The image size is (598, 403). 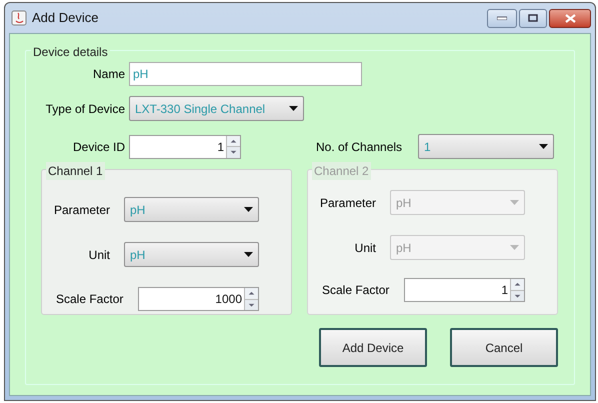 I want to click on name-field: pH, so click(x=245, y=74).